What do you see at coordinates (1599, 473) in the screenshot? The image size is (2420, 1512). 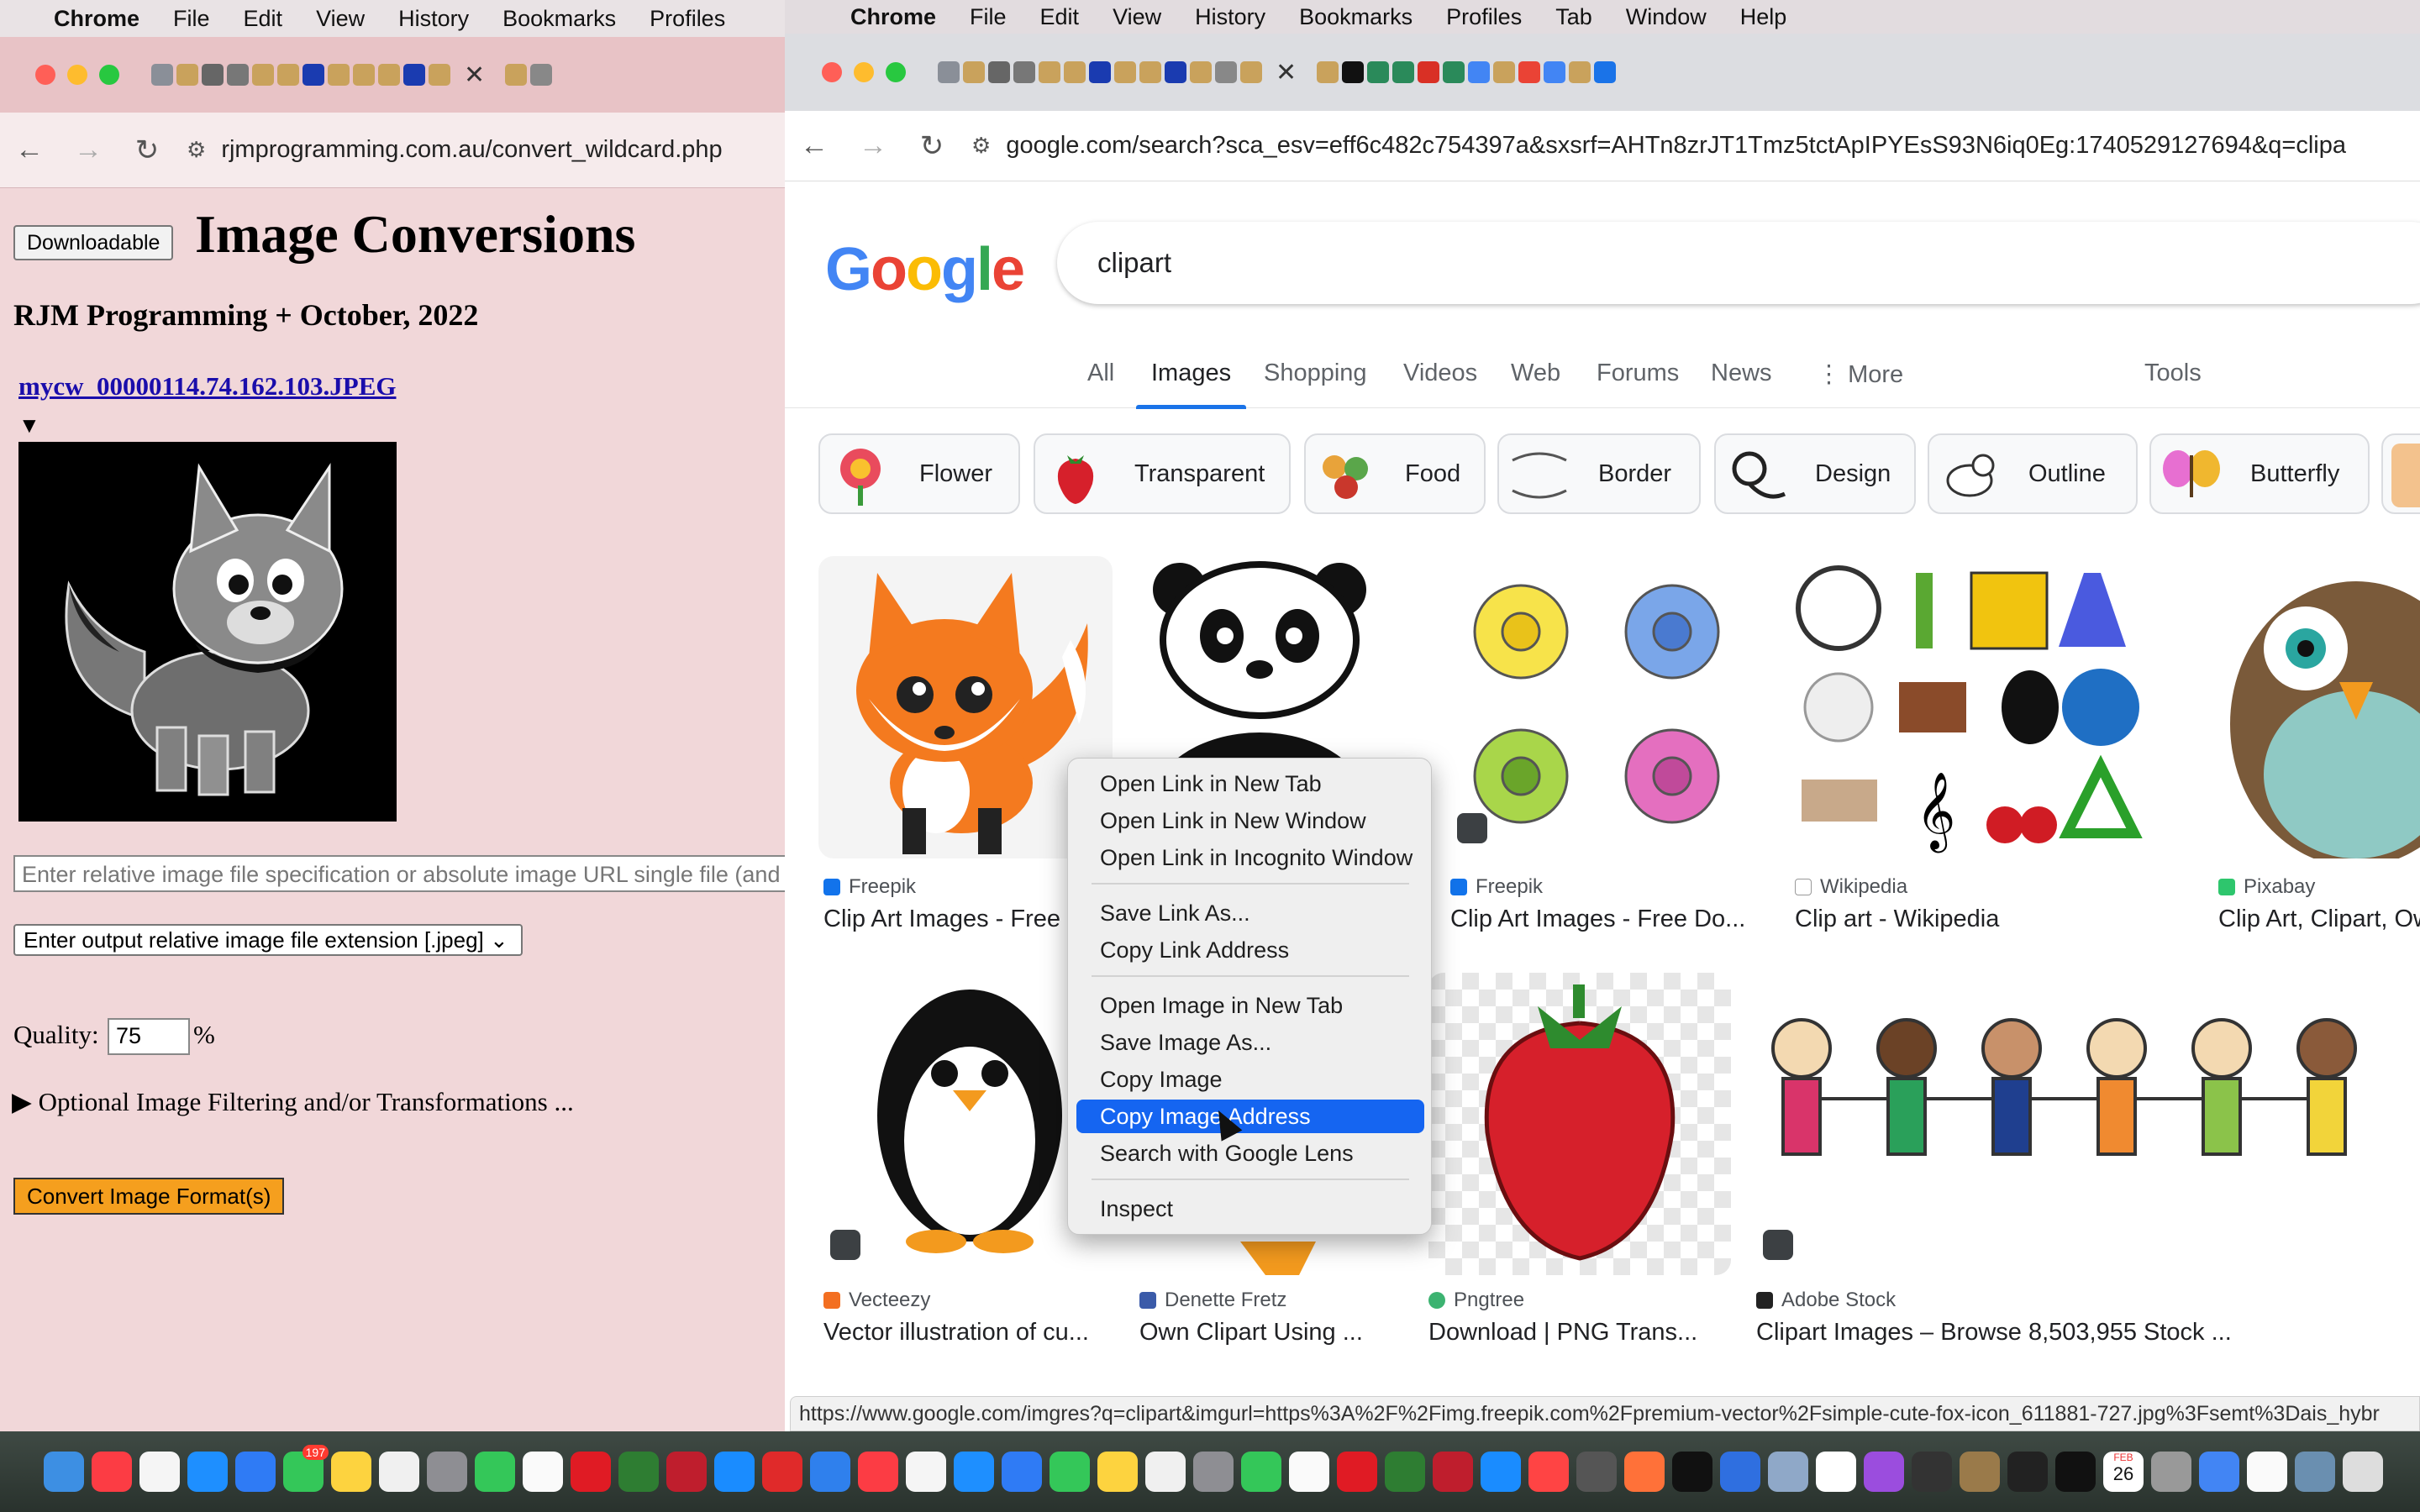 I see `chip-border: Border` at bounding box center [1599, 473].